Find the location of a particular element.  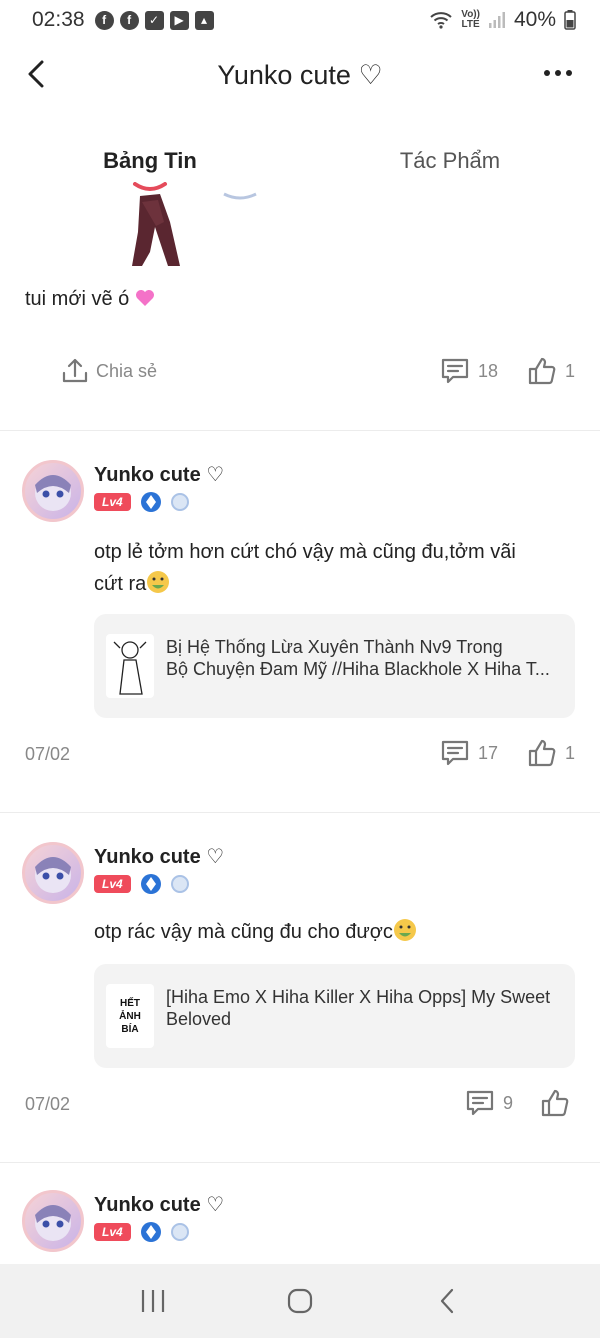

home-icon is located at coordinates (300, 1301).